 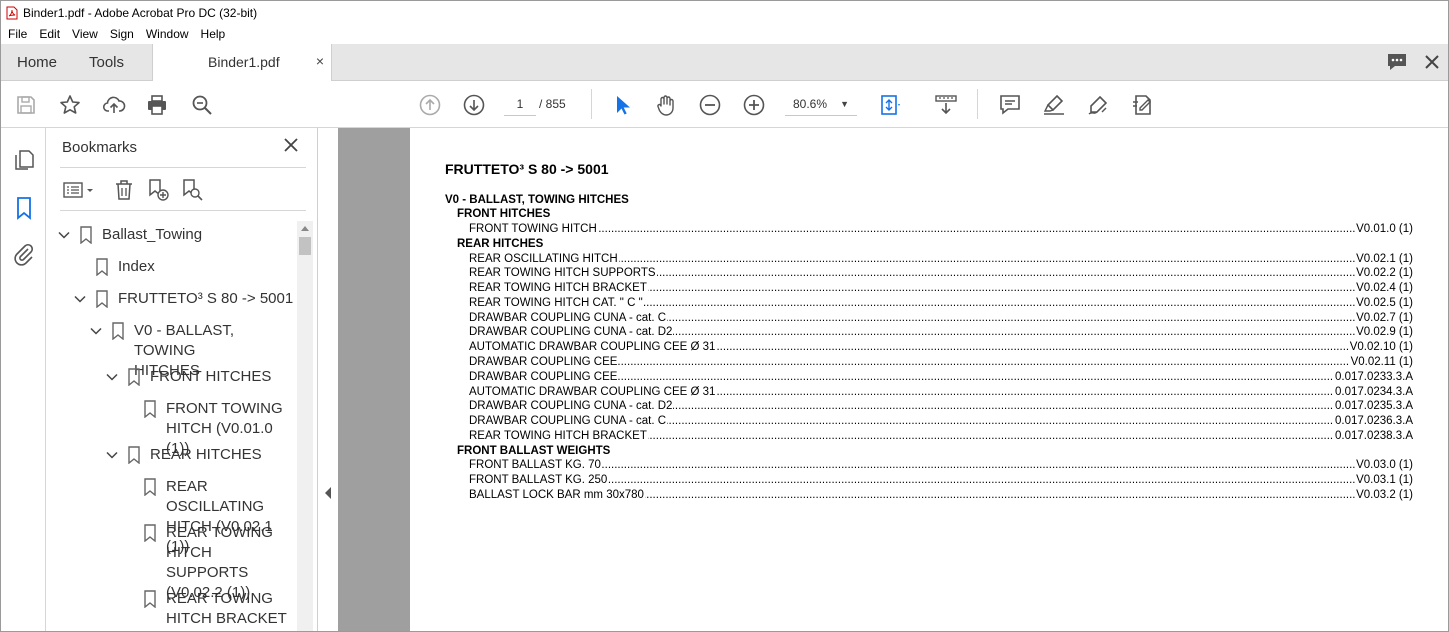 I want to click on bookmark-item: FRUTTETO³ S 80 -> 5001, so click(x=176, y=299).